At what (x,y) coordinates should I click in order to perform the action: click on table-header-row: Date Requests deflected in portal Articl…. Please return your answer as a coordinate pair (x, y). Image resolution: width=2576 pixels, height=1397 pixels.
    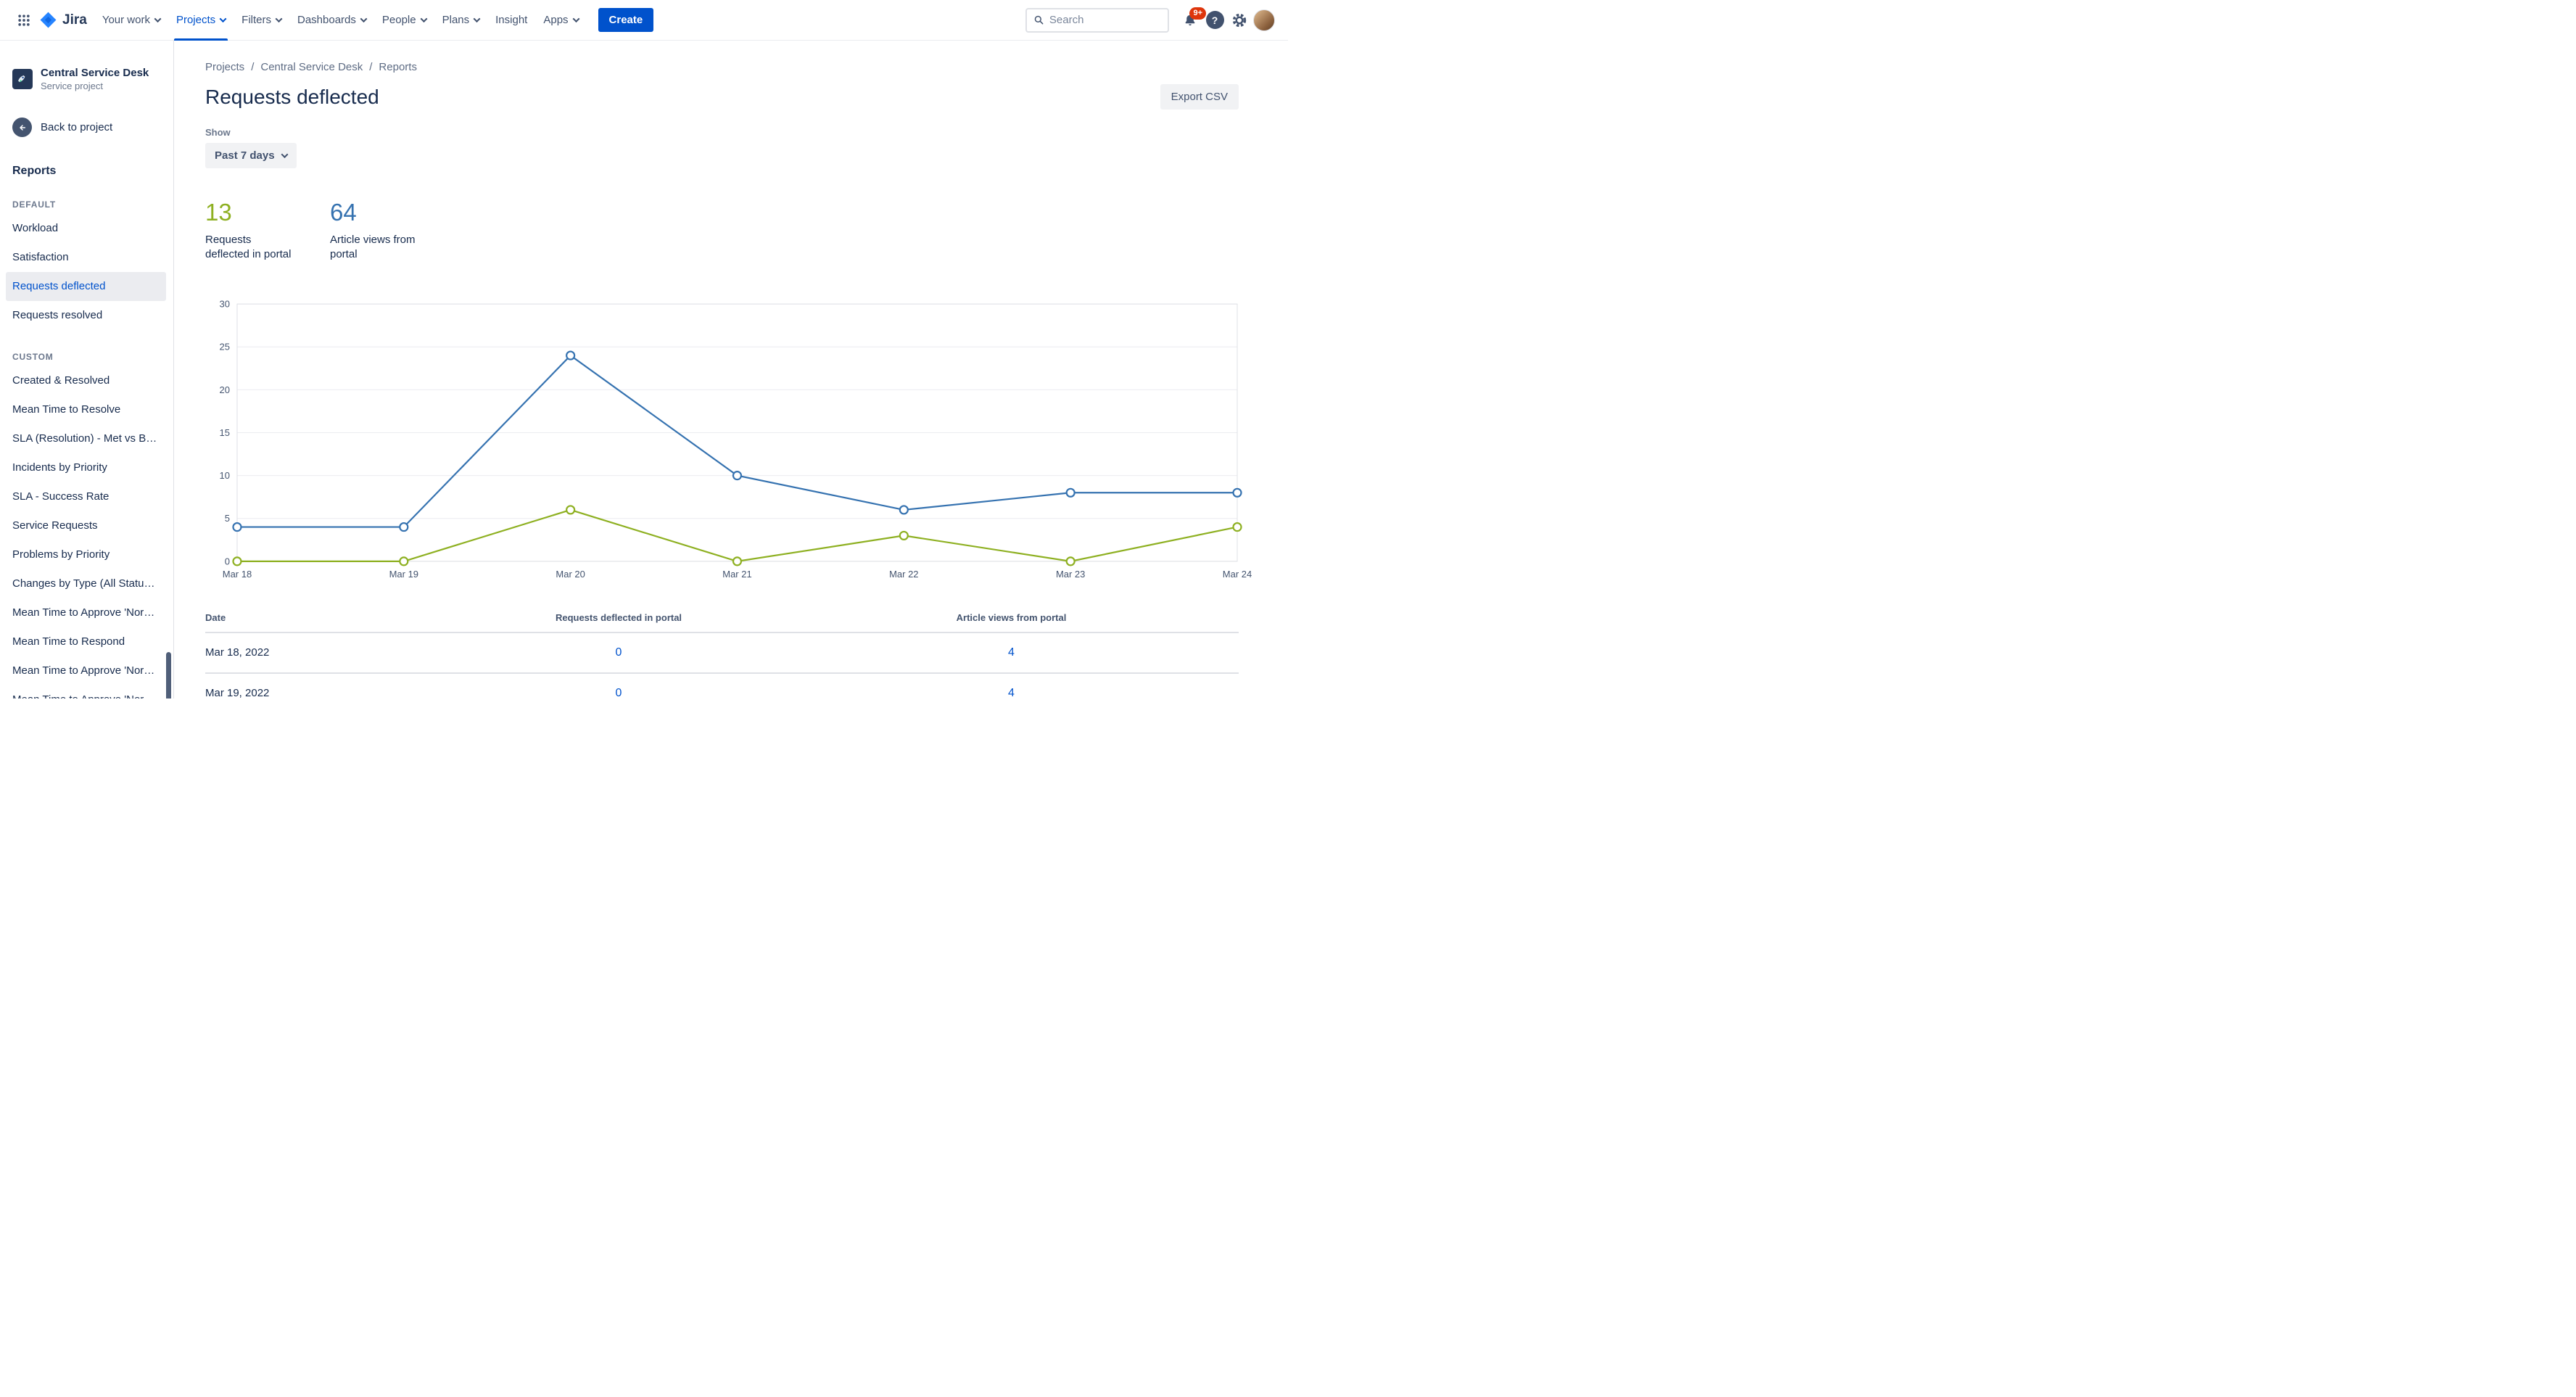
    Looking at the image, I should click on (722, 622).